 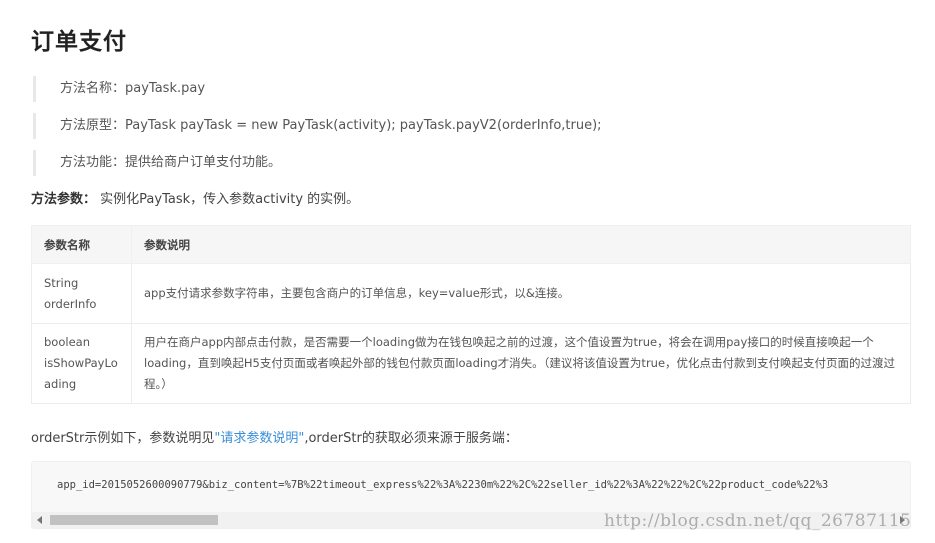 I want to click on header-param-name: 参数名称, so click(x=81, y=244).